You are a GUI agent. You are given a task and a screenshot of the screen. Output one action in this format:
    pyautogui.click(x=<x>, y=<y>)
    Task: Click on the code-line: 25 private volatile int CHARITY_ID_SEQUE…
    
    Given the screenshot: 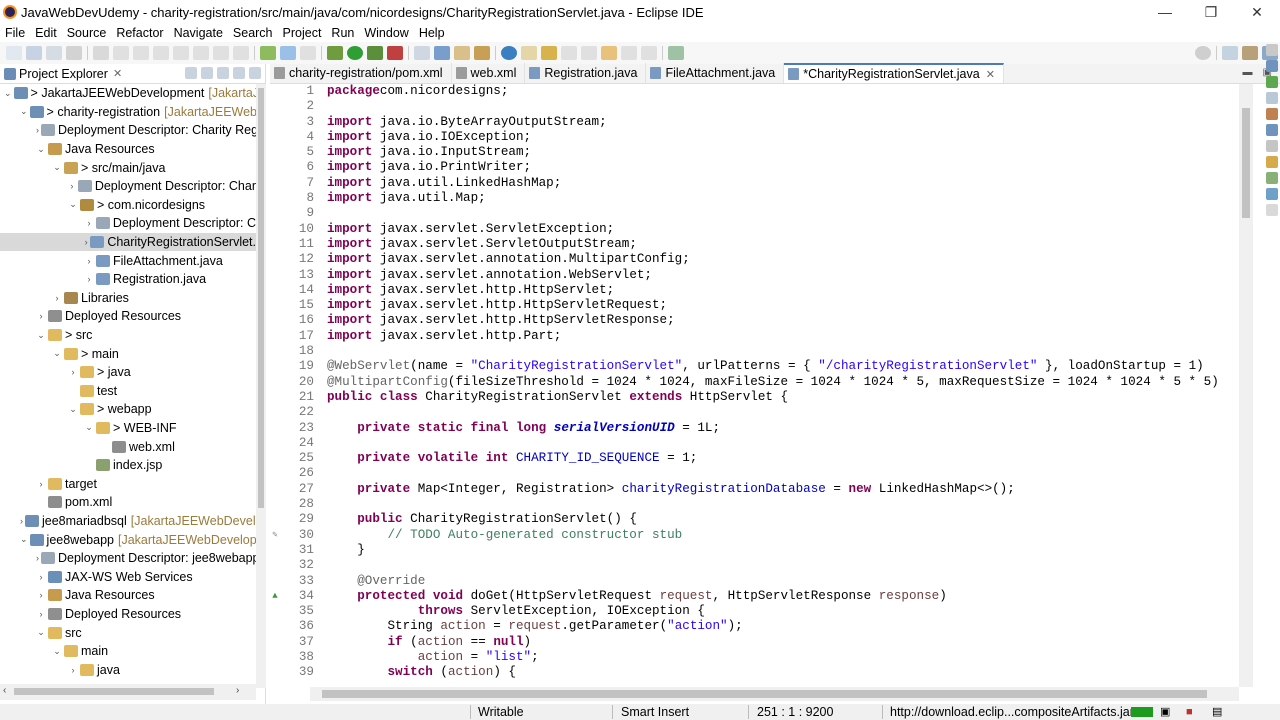 What is the action you would take?
    pyautogui.click(x=752, y=458)
    